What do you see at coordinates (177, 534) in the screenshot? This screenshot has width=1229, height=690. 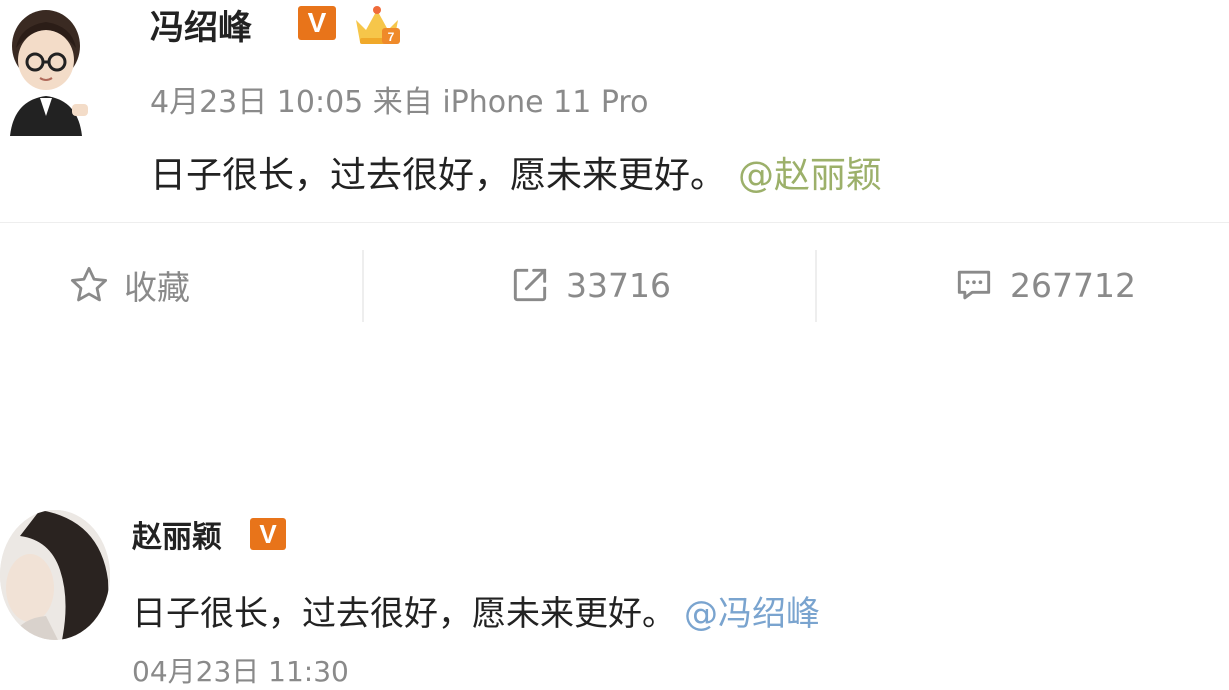 I see `author-name: 赵丽颖` at bounding box center [177, 534].